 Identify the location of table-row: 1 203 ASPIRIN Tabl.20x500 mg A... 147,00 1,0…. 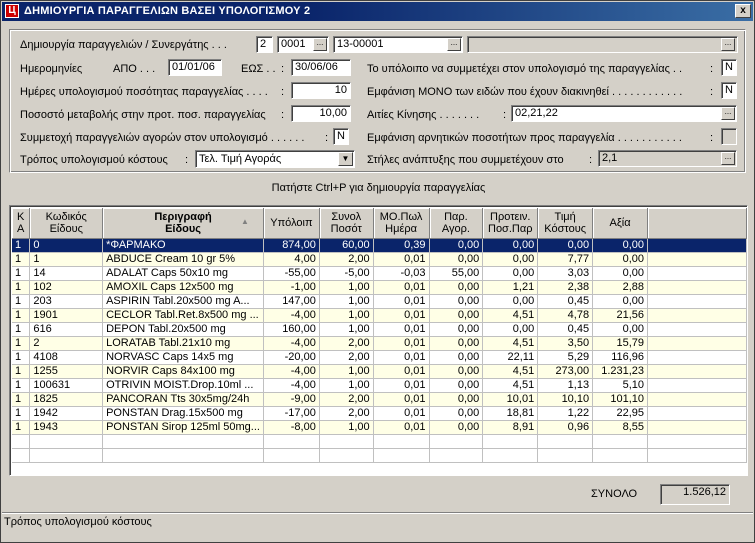
(379, 301).